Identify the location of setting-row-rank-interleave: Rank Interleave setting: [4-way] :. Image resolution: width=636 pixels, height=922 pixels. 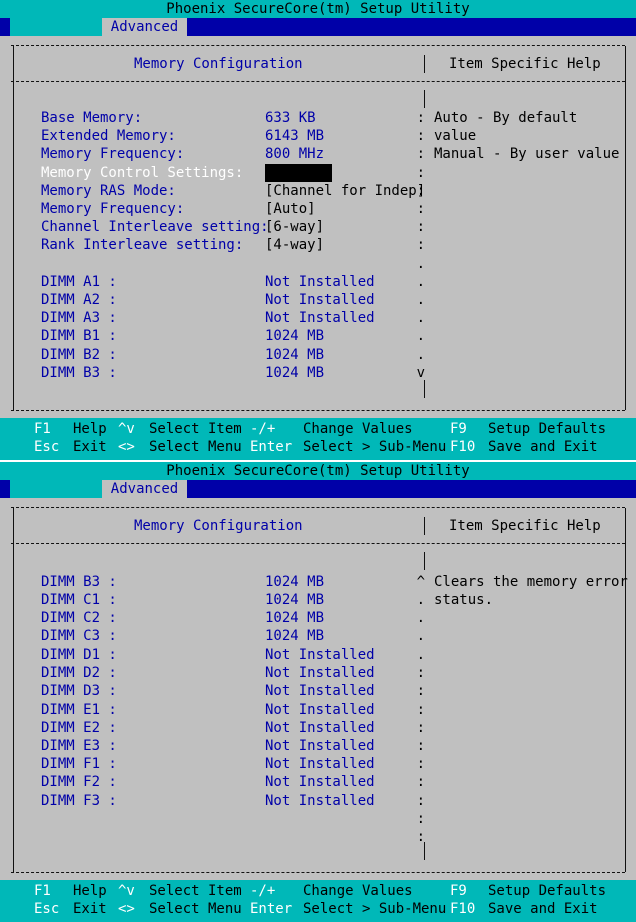
(318, 245).